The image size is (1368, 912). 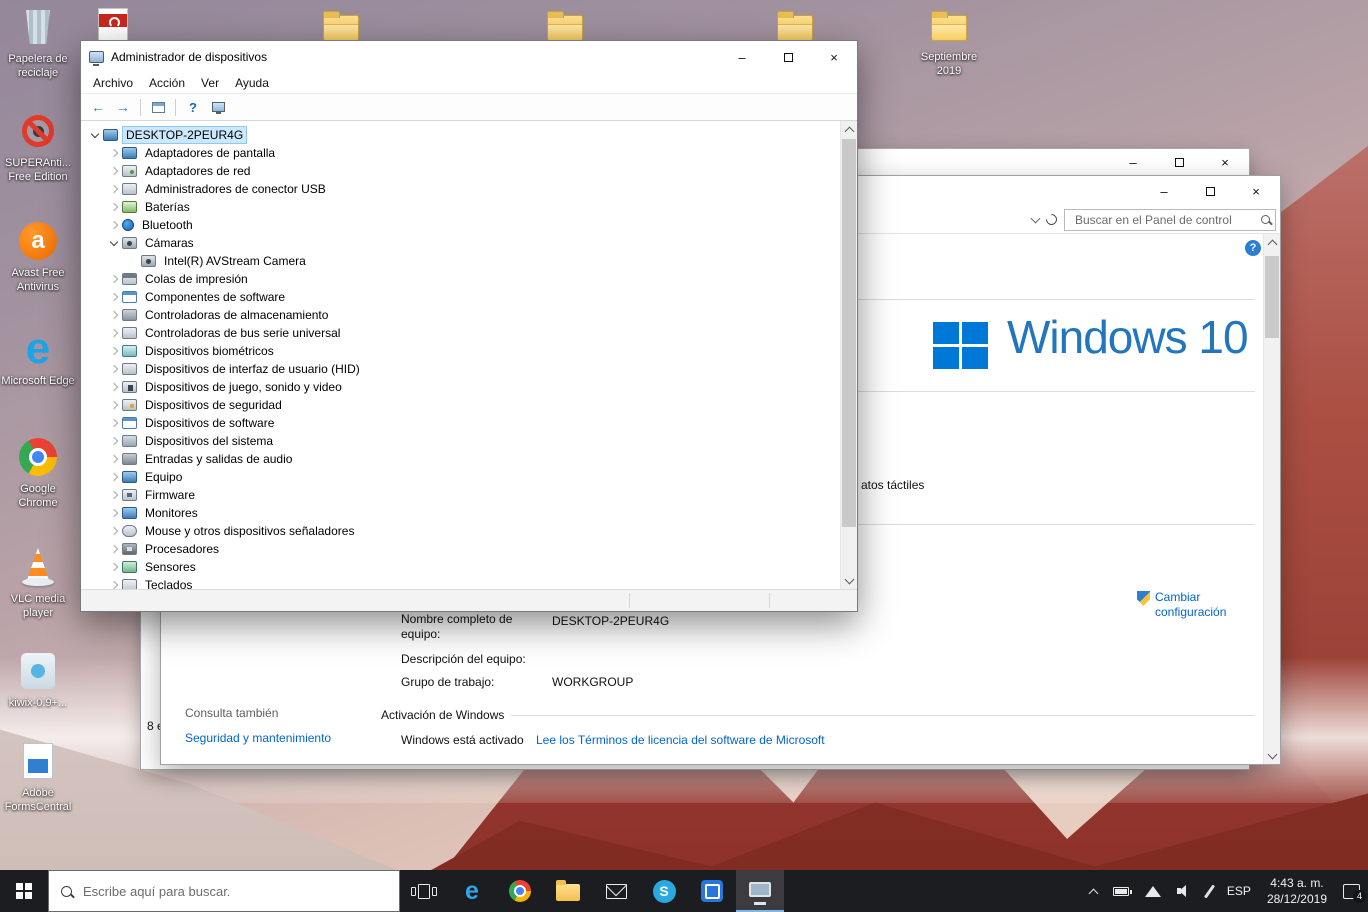 I want to click on desktop-shortcut: Papelera de reciclaje, so click(x=38, y=42).